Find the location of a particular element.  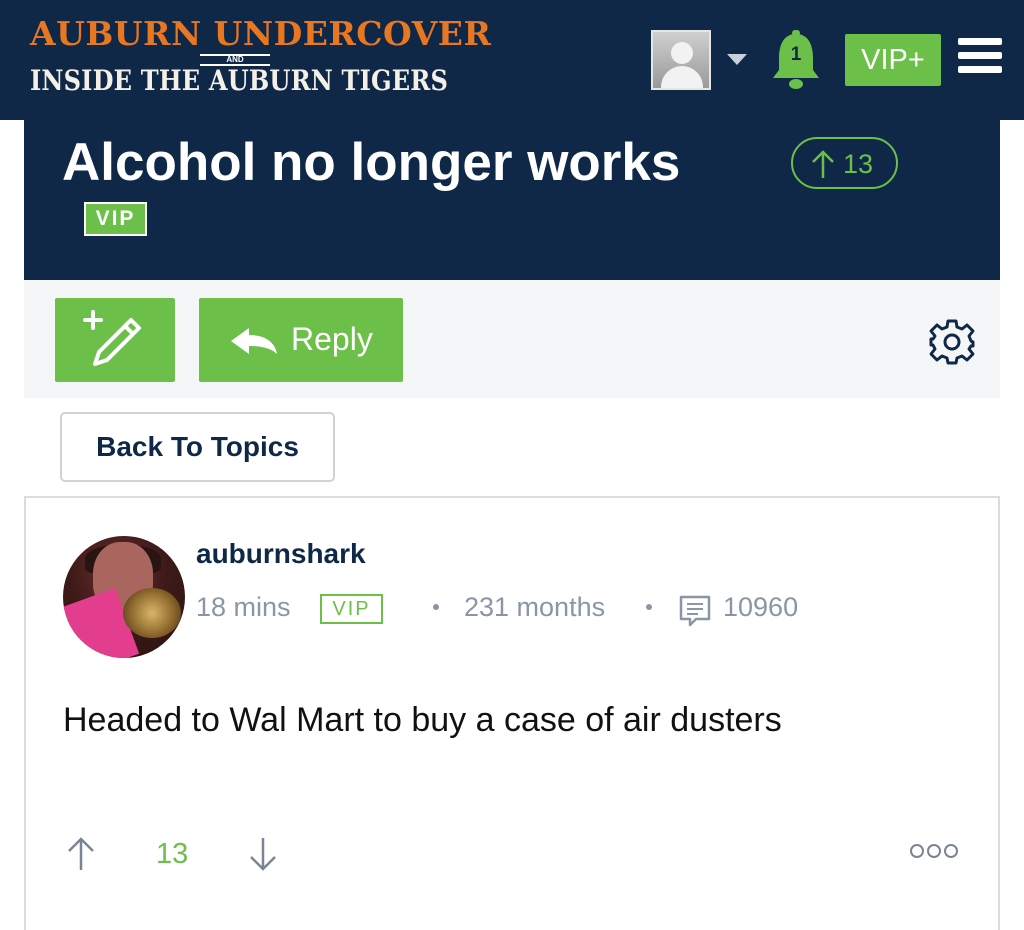

arrow-down-icon is located at coordinates (263, 854).